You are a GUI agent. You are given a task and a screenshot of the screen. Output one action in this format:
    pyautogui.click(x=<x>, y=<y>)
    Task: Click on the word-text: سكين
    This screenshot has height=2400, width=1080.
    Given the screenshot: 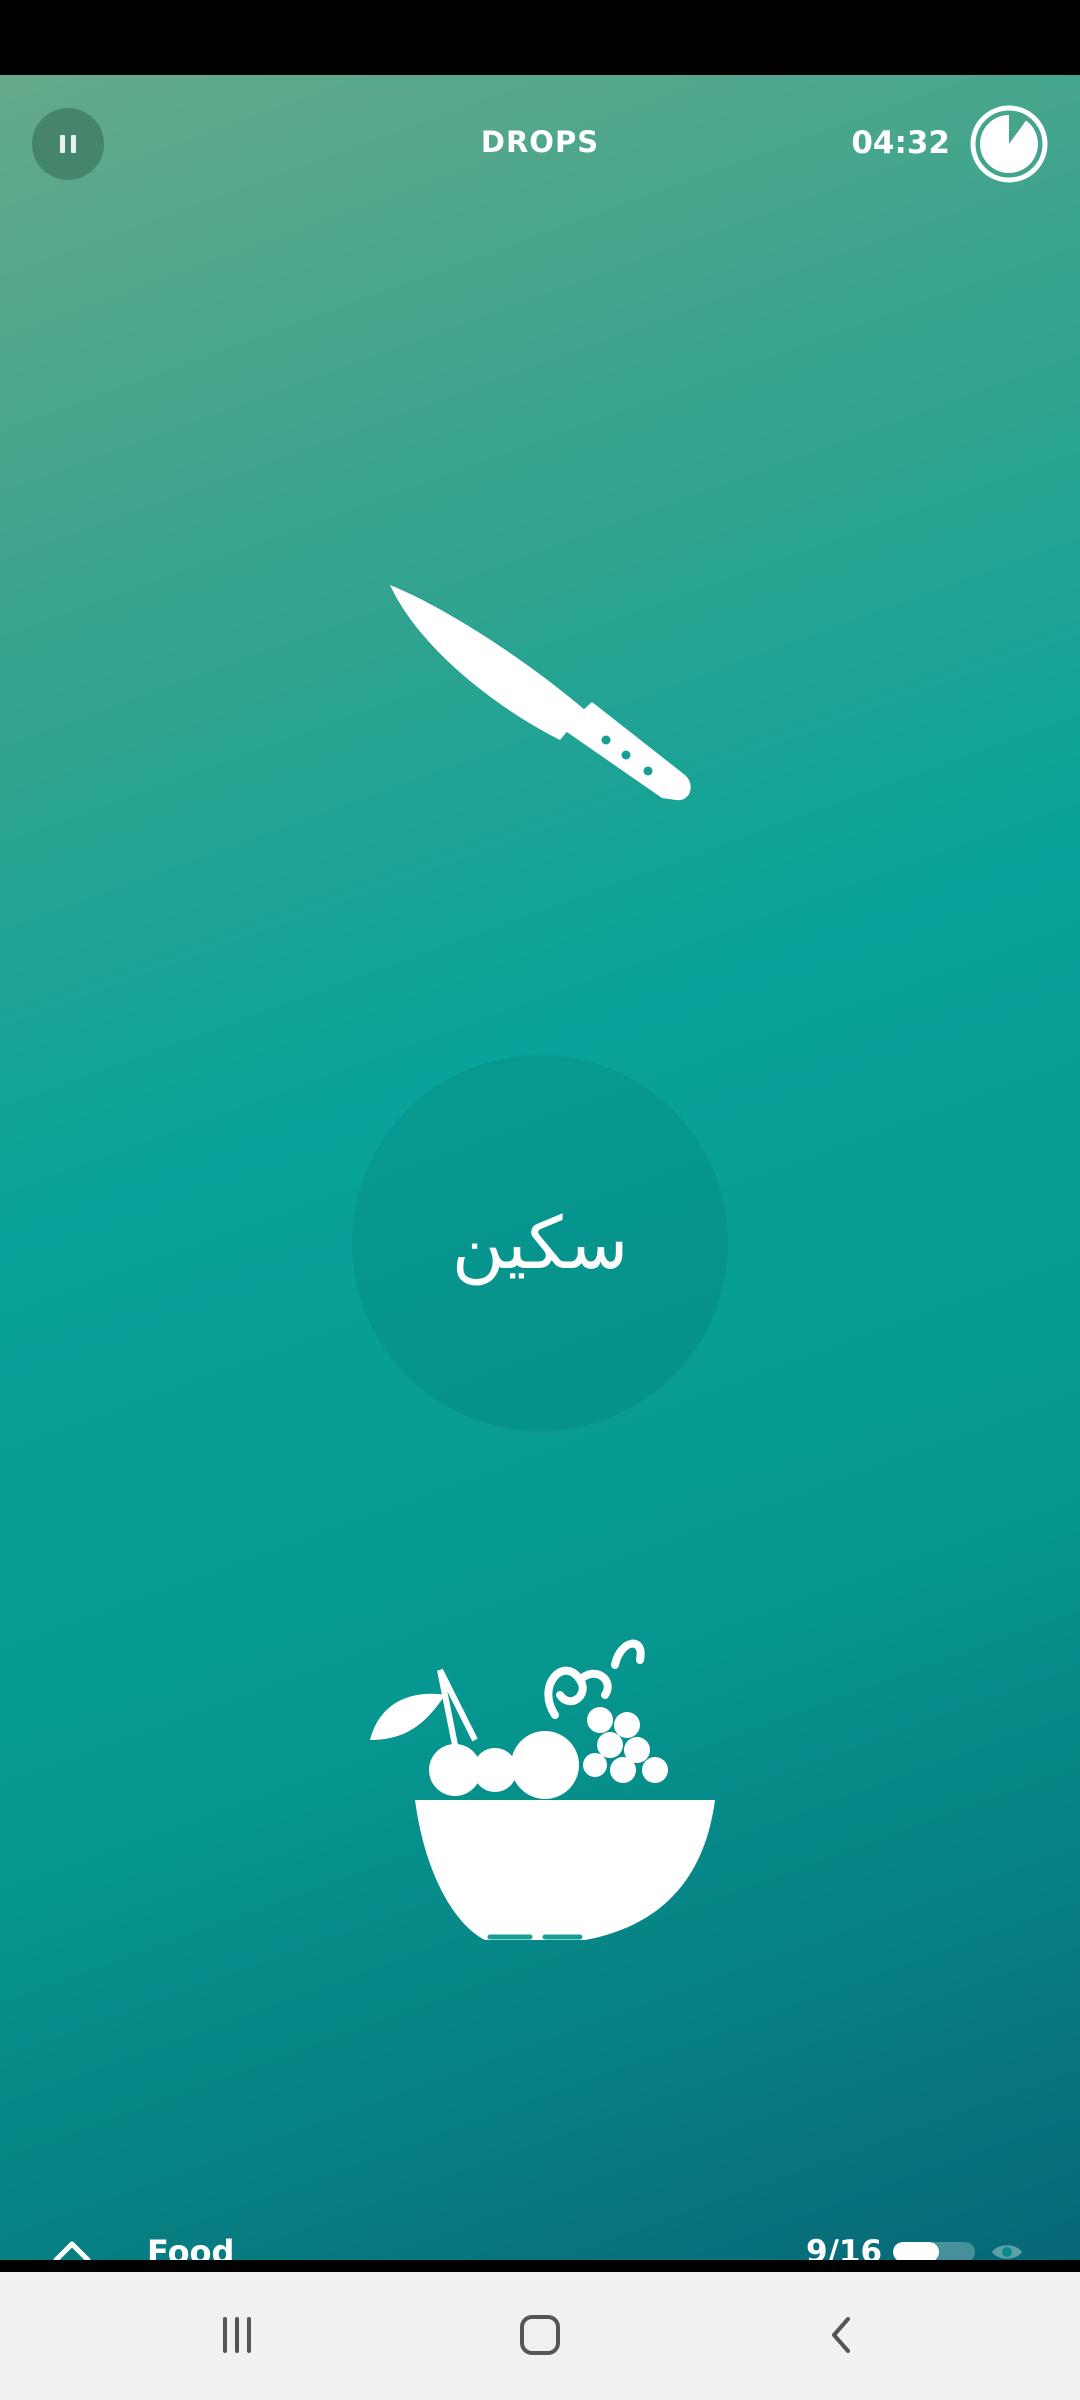 What is the action you would take?
    pyautogui.click(x=540, y=1243)
    